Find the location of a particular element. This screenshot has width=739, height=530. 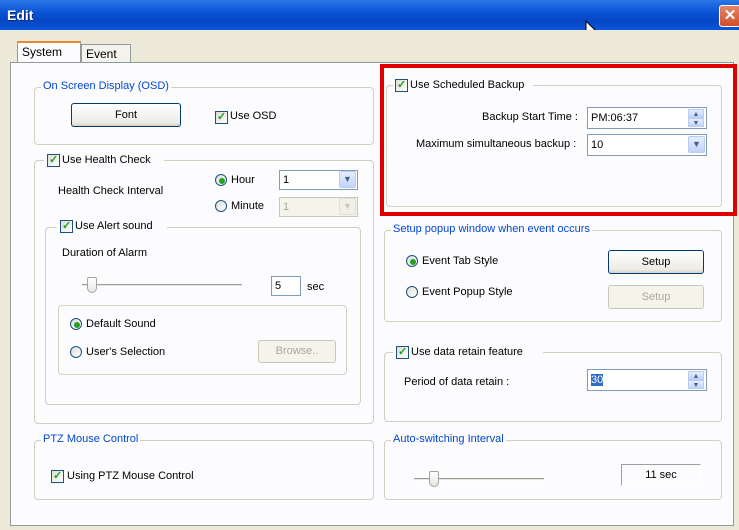

event-popup-style-radio is located at coordinates (412, 292).